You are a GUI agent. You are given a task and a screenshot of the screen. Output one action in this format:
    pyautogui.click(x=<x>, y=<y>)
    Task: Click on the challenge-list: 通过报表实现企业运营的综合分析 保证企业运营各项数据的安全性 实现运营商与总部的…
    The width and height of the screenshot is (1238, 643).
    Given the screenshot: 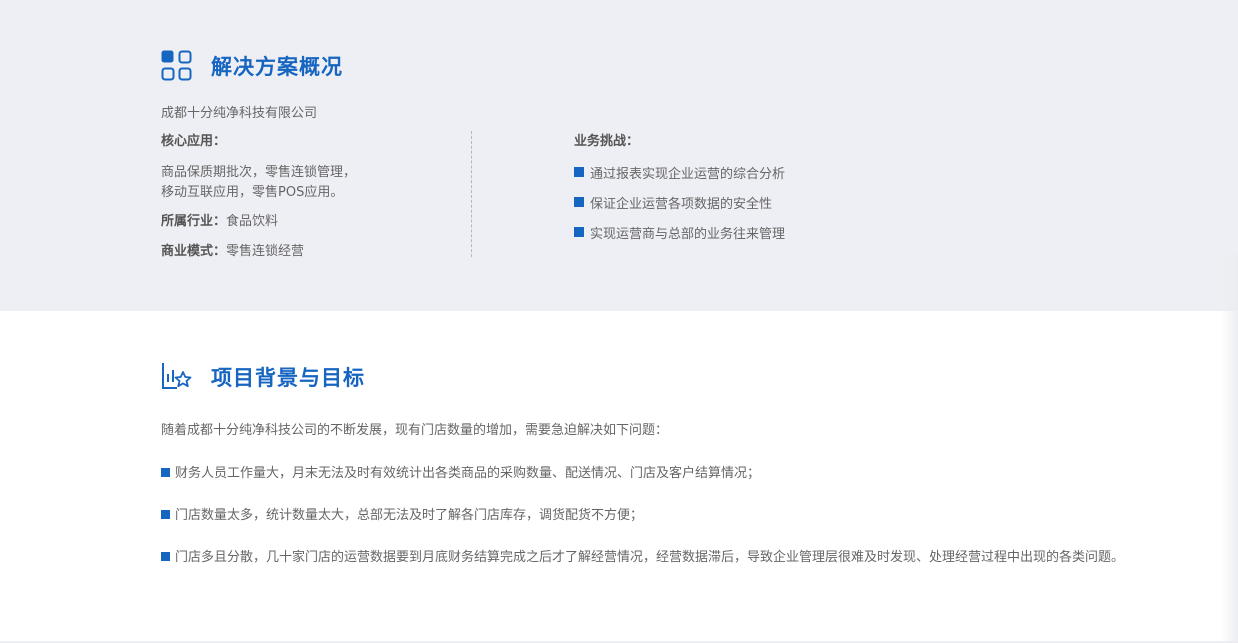 What is the action you would take?
    pyautogui.click(x=774, y=202)
    